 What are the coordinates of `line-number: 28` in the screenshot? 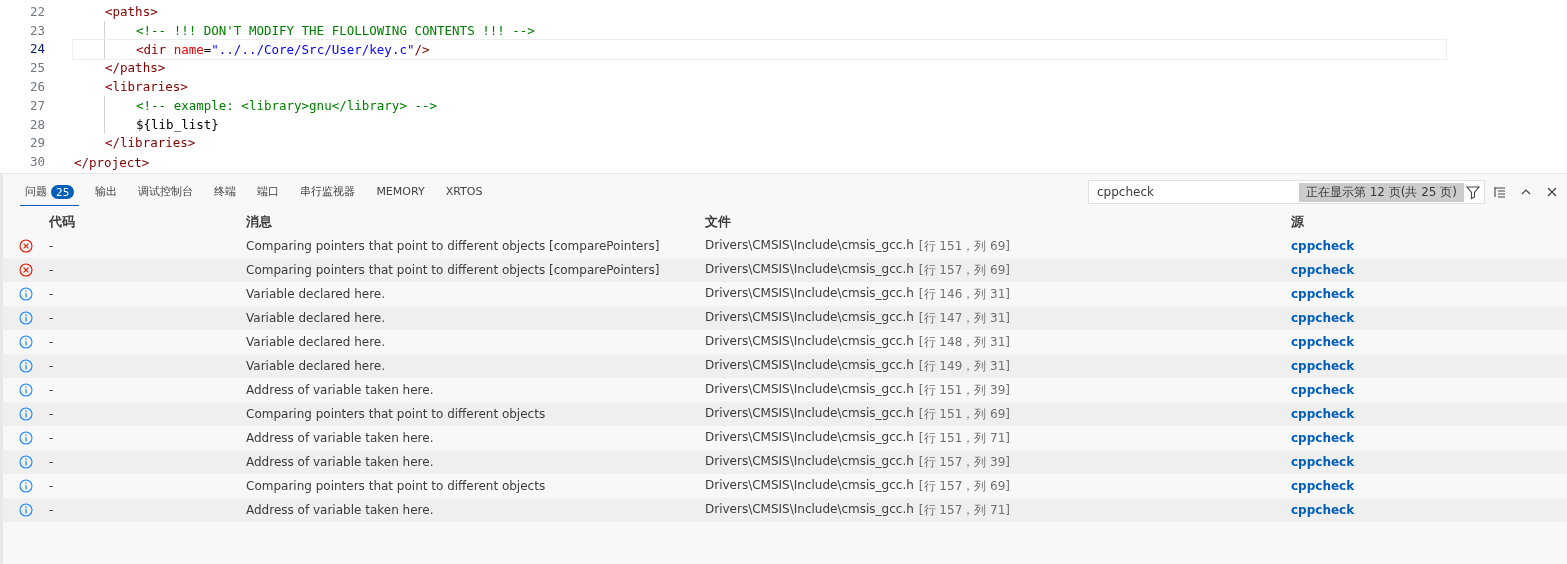 It's located at (37, 124).